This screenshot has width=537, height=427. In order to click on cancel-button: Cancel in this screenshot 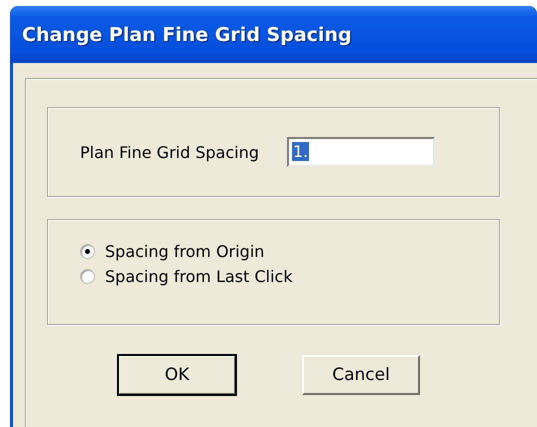, I will do `click(361, 375)`.